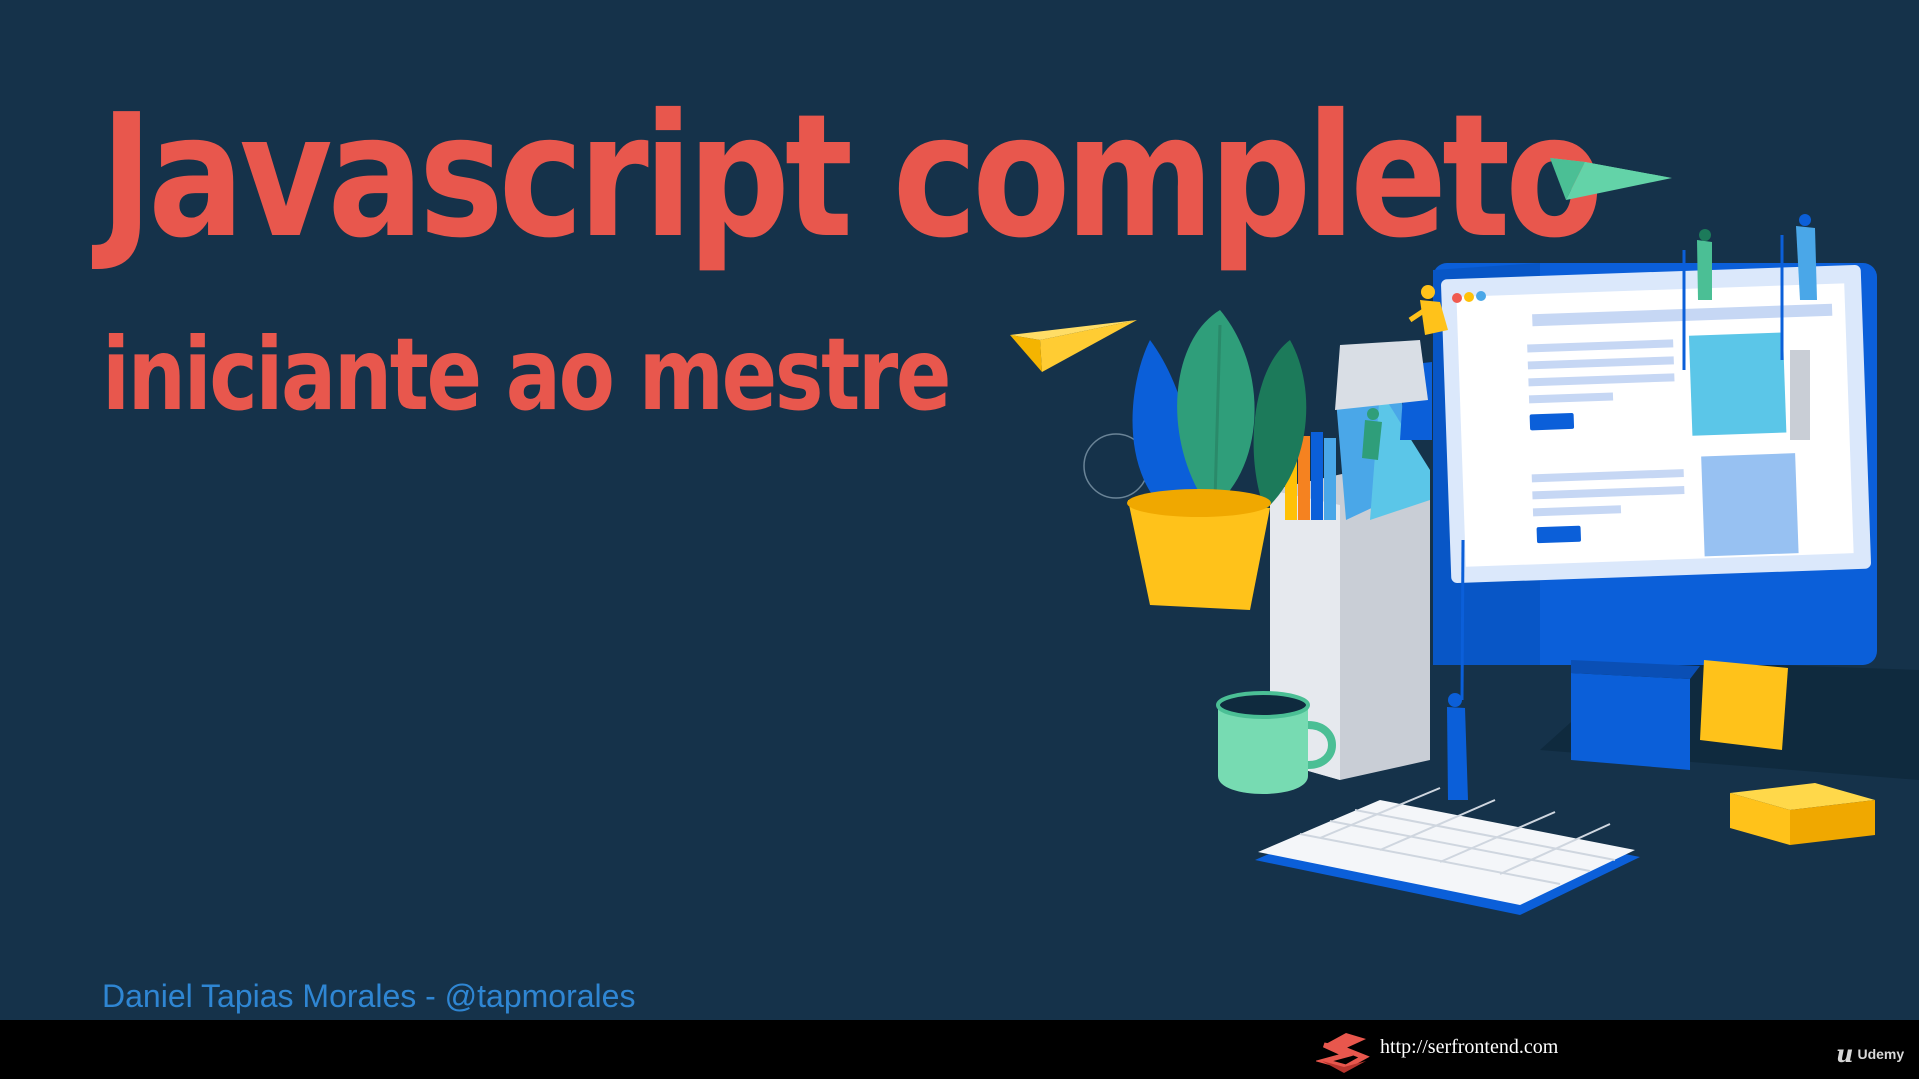  Describe the element at coordinates (526, 374) in the screenshot. I see `slide-subtitle: iniciante ao mestre` at that location.